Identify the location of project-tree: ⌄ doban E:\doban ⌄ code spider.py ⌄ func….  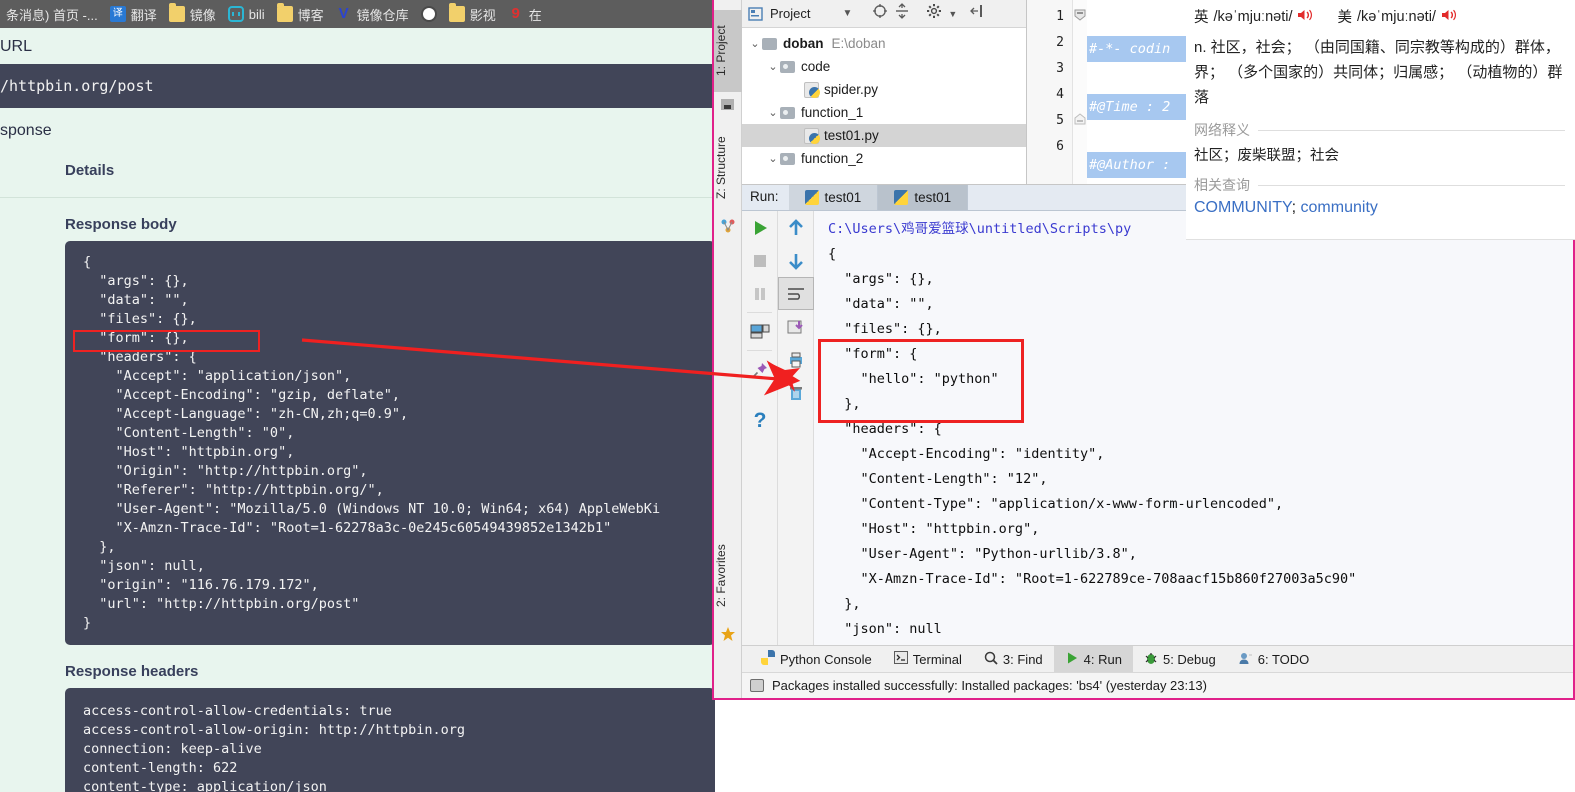
(884, 101).